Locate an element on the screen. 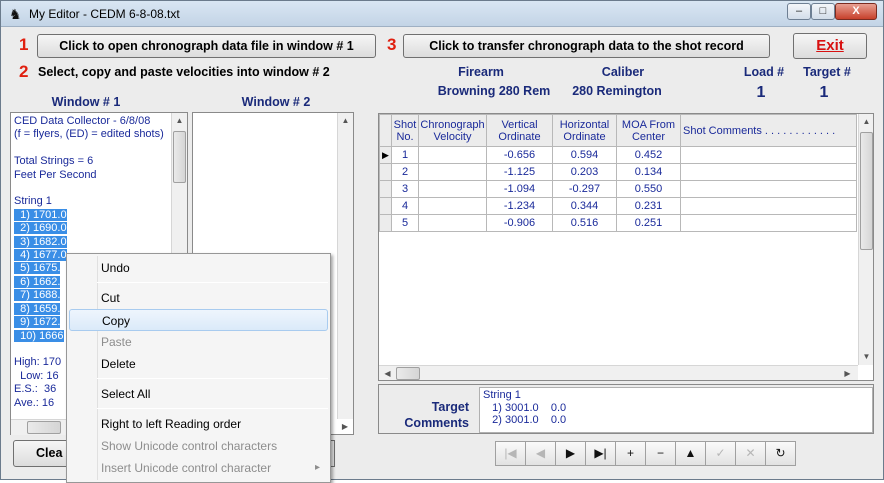 The image size is (884, 483). table-row: 4 -1.234 0.344 0.231 is located at coordinates (618, 206).